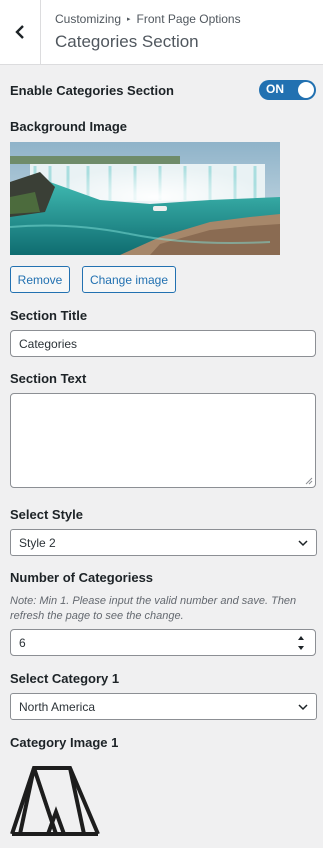  Describe the element at coordinates (163, 343) in the screenshot. I see `section-title-input: Categories` at that location.